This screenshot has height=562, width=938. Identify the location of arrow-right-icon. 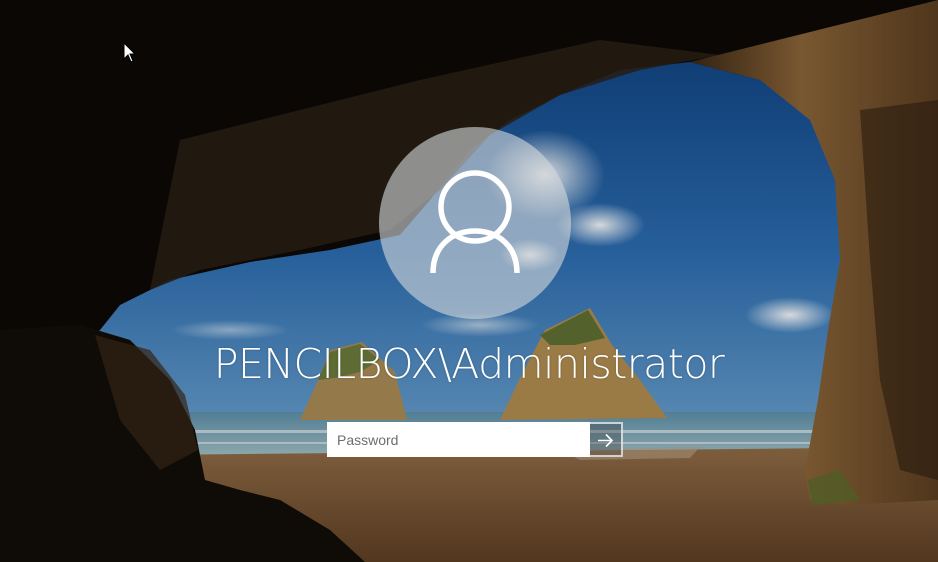
(606, 440).